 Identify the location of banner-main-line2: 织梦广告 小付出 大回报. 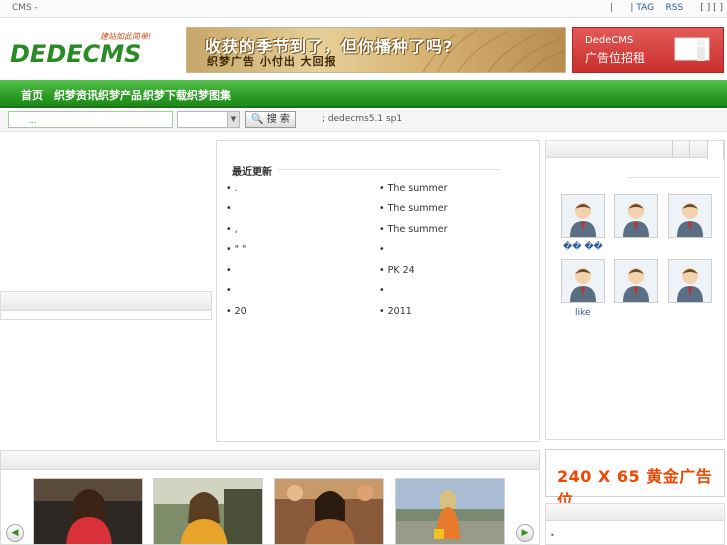
(272, 61).